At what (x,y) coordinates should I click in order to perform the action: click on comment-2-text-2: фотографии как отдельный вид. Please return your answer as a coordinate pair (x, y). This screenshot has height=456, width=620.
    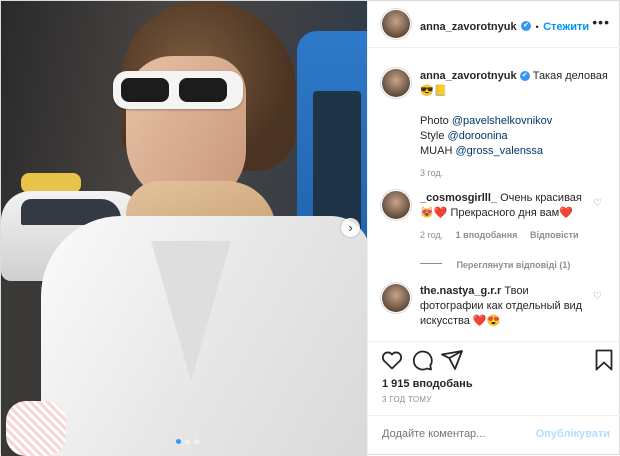
    Looking at the image, I should click on (501, 306).